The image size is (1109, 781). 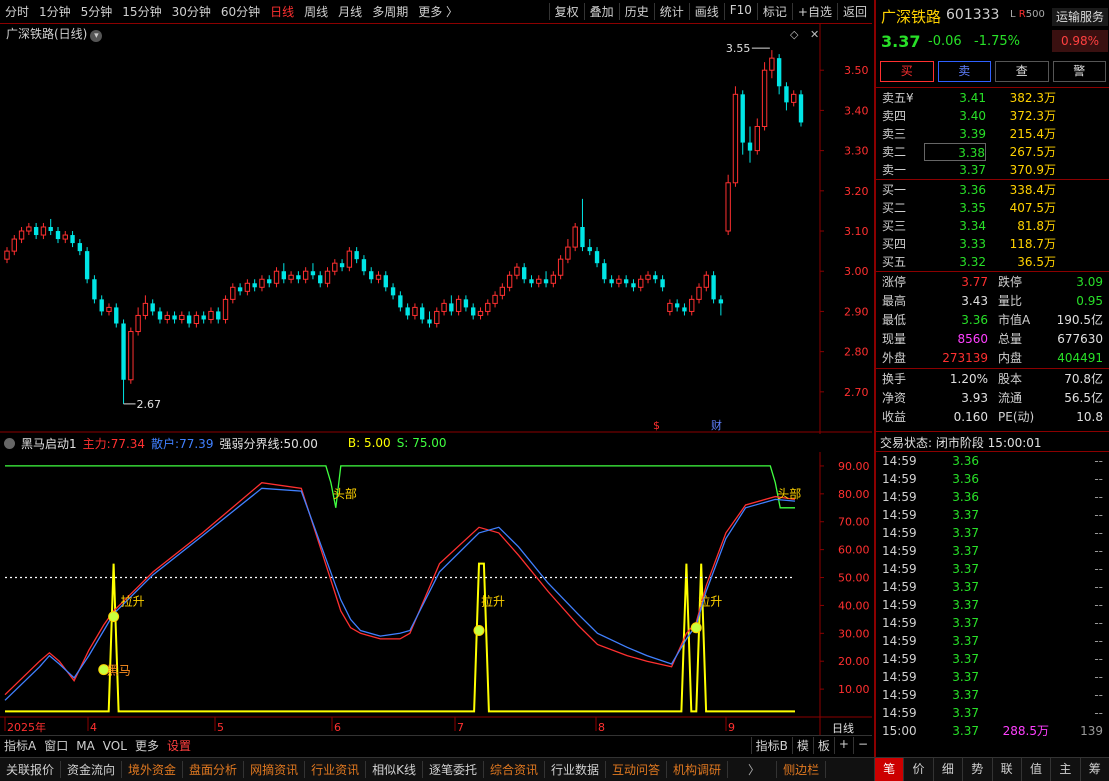 What do you see at coordinates (282, 11) in the screenshot?
I see `period-daily: 日线` at bounding box center [282, 11].